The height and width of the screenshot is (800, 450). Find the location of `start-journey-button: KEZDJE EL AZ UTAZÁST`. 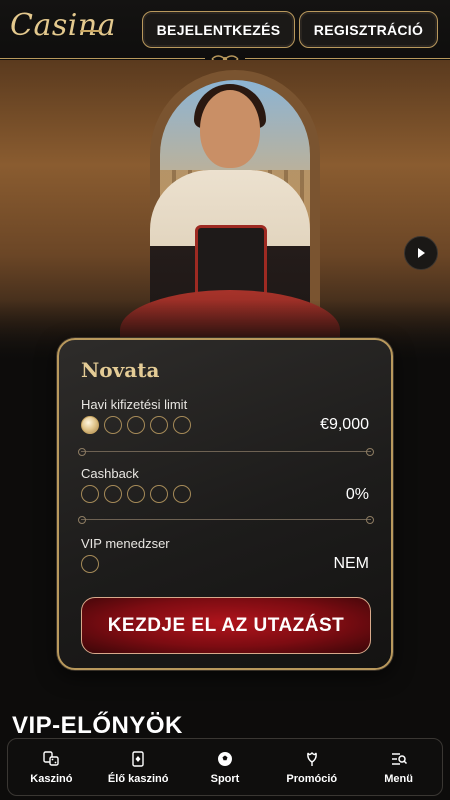

start-journey-button: KEZDJE EL AZ UTAZÁST is located at coordinates (226, 625).